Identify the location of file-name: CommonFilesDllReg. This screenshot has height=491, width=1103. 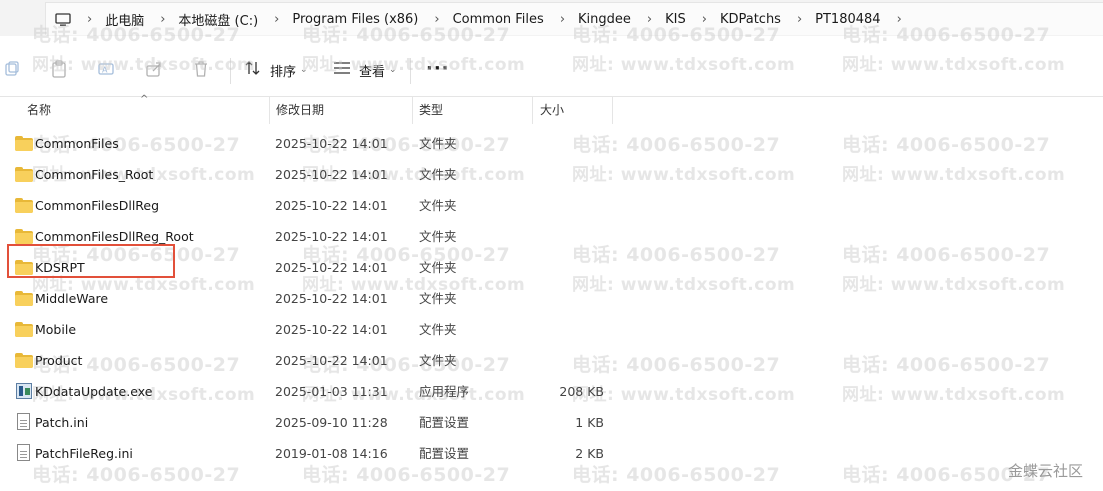
(97, 205).